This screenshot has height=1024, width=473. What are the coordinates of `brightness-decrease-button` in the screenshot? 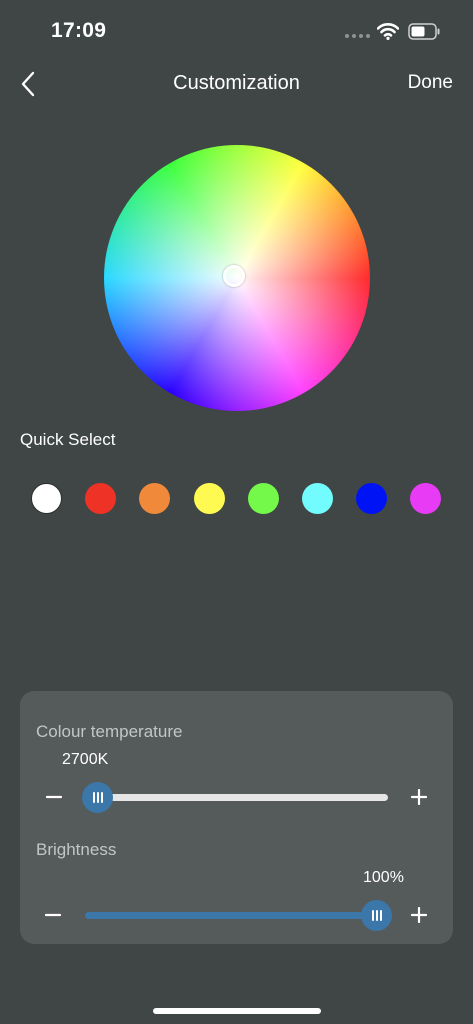 It's located at (53, 915).